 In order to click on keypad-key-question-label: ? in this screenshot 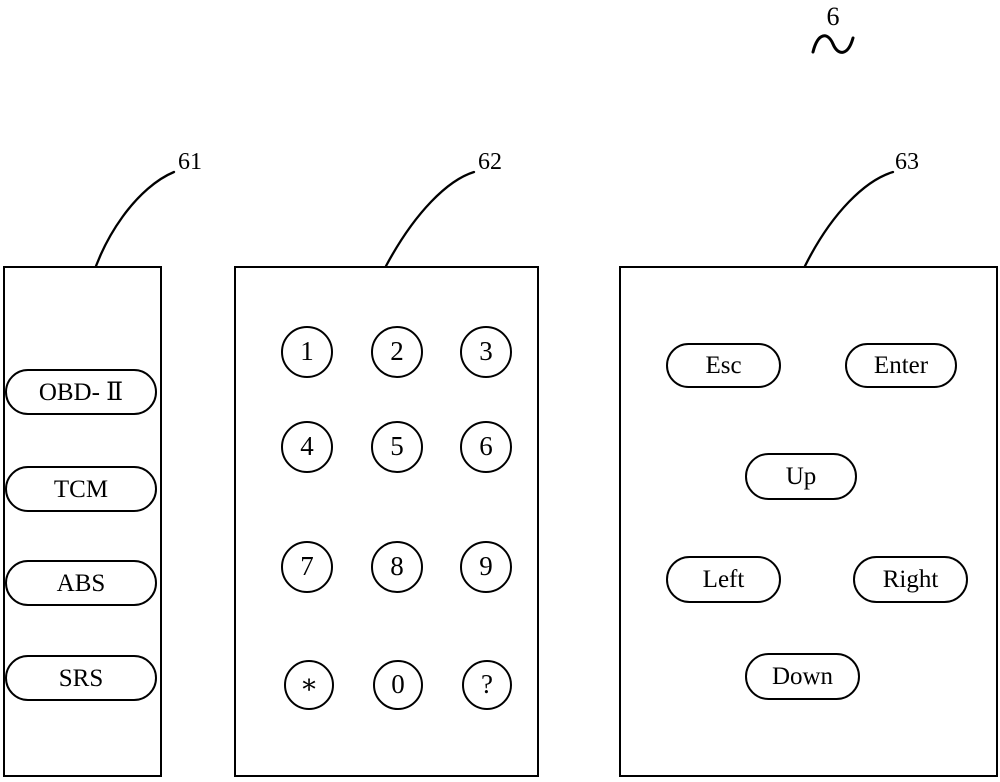, I will do `click(487, 683)`.